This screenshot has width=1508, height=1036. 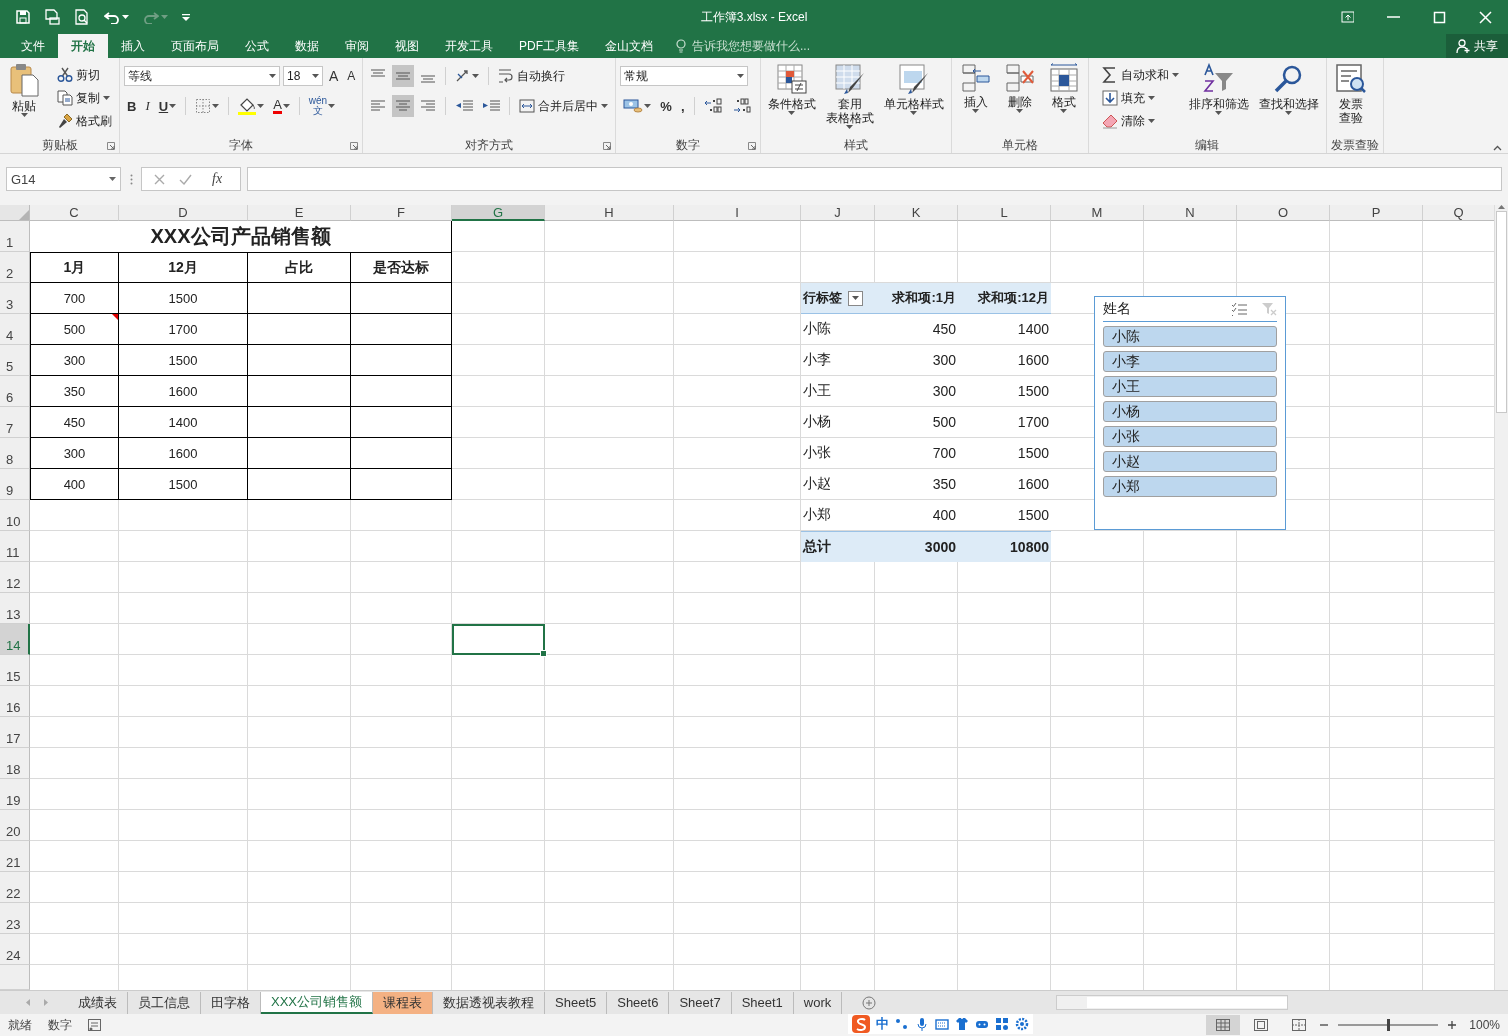 What do you see at coordinates (942, 1024) in the screenshot?
I see `keyboard-icon` at bounding box center [942, 1024].